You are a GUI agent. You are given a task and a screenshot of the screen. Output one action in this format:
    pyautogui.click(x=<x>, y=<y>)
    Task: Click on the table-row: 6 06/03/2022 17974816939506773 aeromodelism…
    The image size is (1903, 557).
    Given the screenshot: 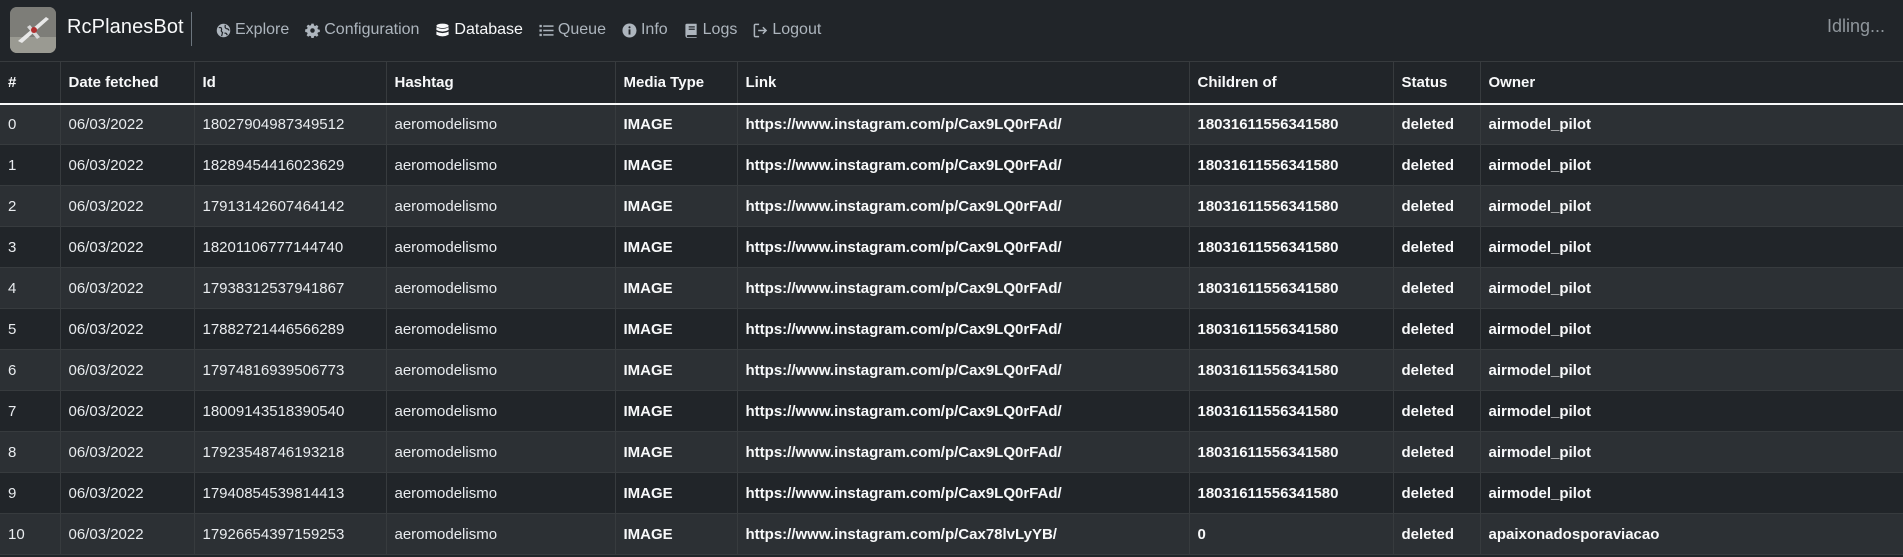 What is the action you would take?
    pyautogui.click(x=951, y=370)
    